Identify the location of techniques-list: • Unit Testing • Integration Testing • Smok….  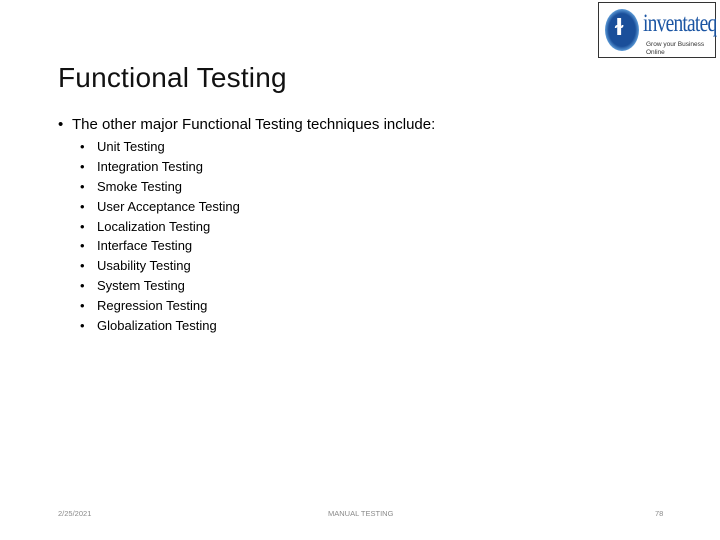
(160, 236).